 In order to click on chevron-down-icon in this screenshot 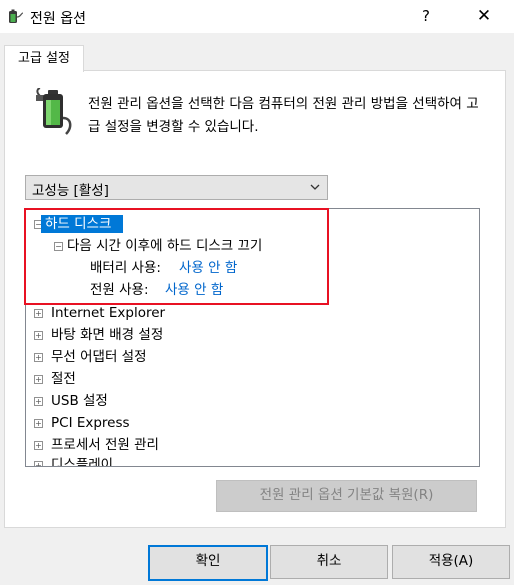, I will do `click(315, 187)`.